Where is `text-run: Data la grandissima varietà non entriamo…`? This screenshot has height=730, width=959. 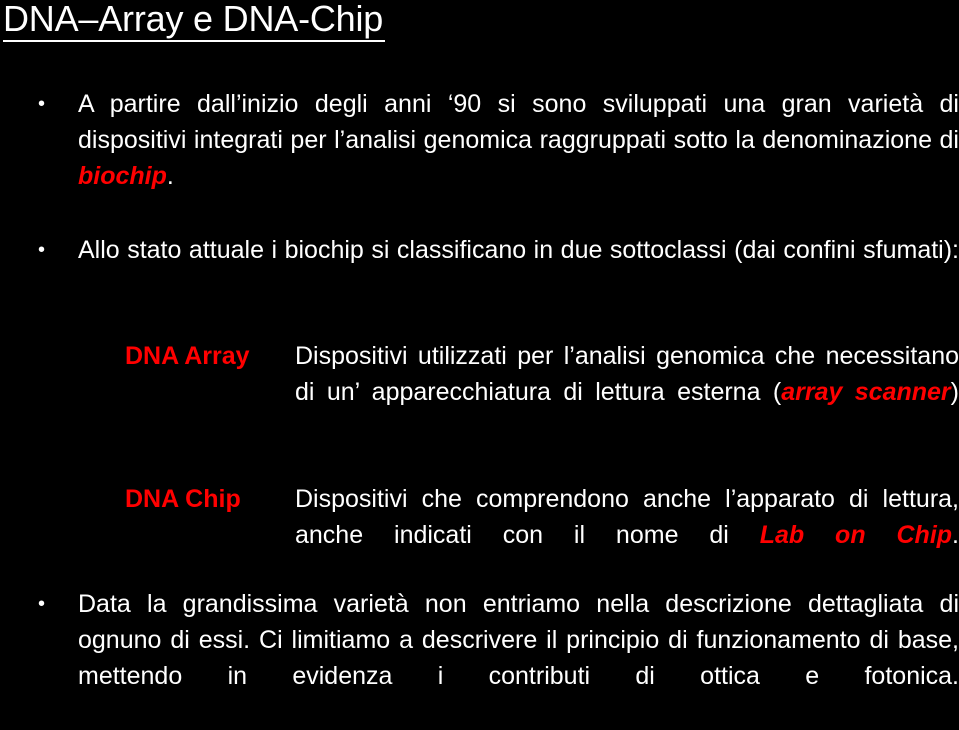
text-run: Data la grandissima varietà non entriamo… is located at coordinates (518, 640).